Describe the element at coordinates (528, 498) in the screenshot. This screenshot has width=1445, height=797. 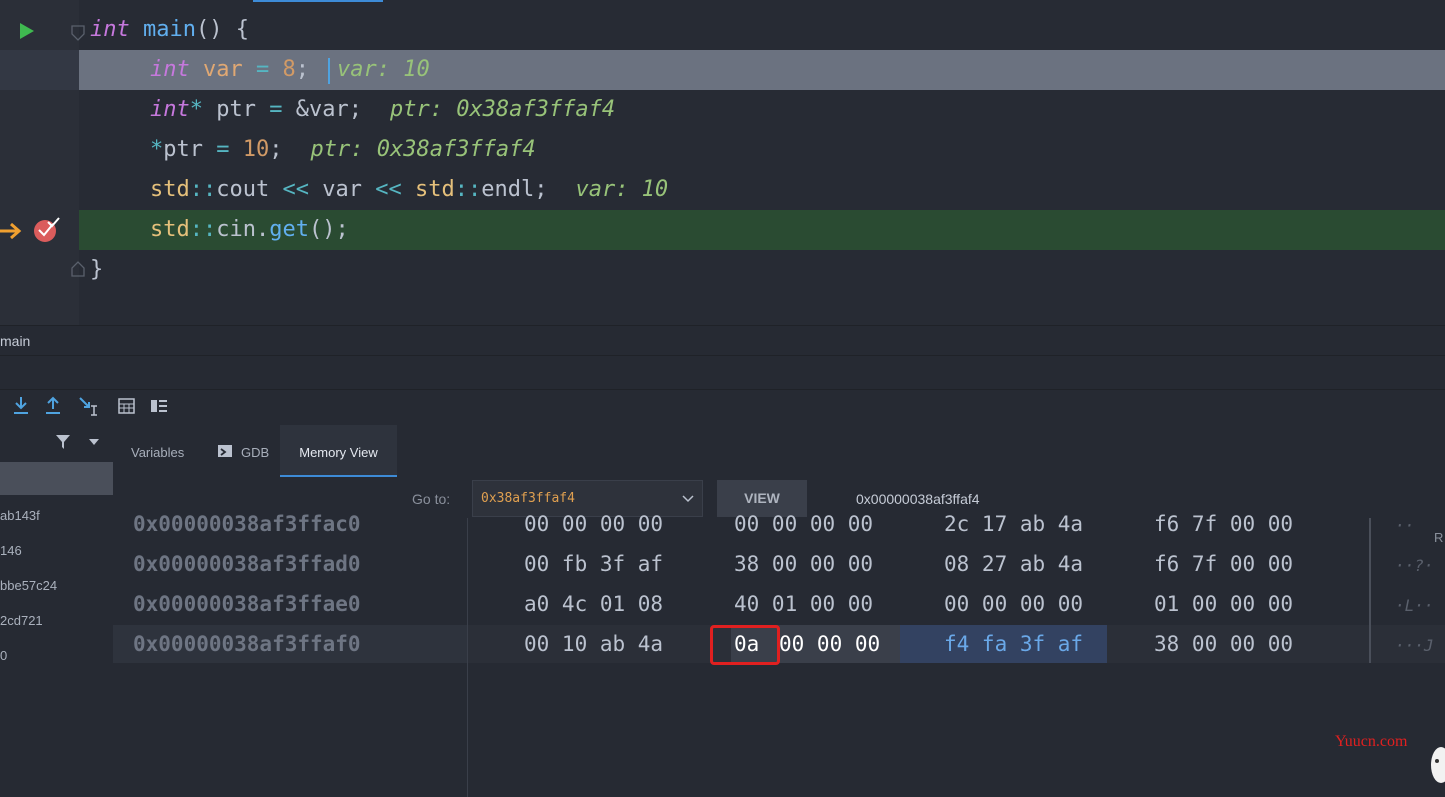
I see `goto-address-value: 0x38af3ffaf4` at that location.